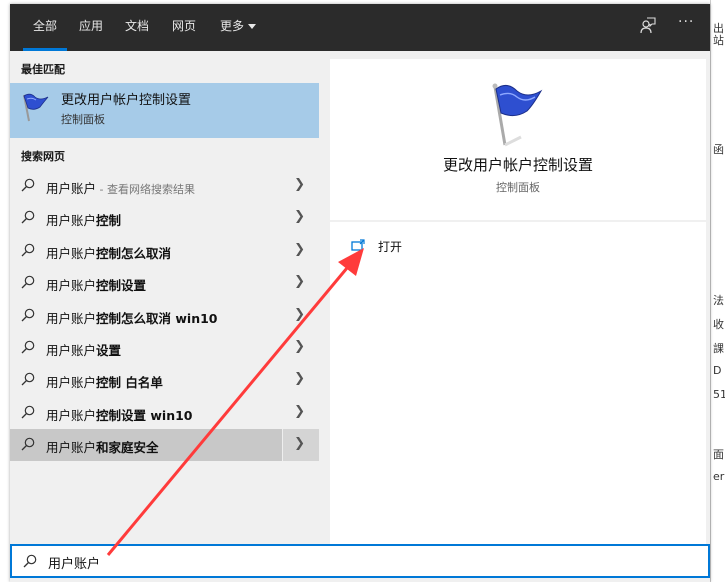 This screenshot has width=725, height=582. Describe the element at coordinates (164, 110) in the screenshot. I see `best-match-item: 更改用户帐户控制设置 控制面板` at that location.